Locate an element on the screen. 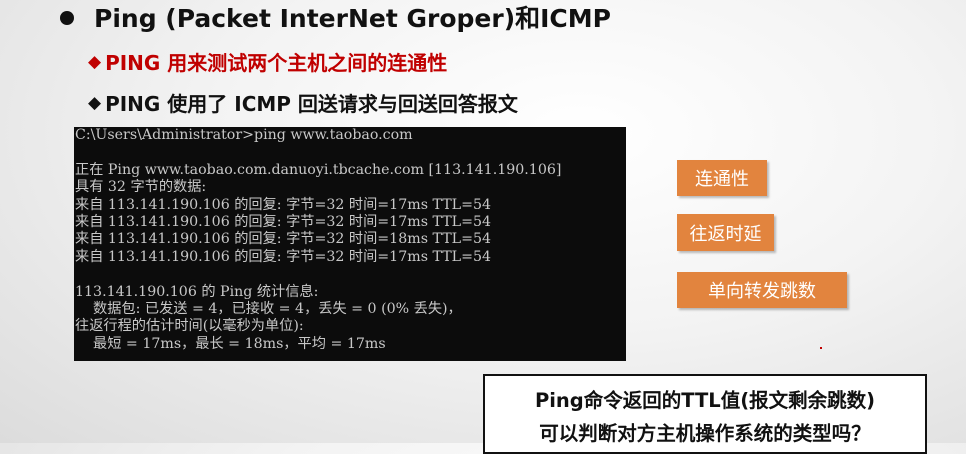  question-line-1: Ping命令返回的TTL值(报文剩余跳数) is located at coordinates (705, 400).